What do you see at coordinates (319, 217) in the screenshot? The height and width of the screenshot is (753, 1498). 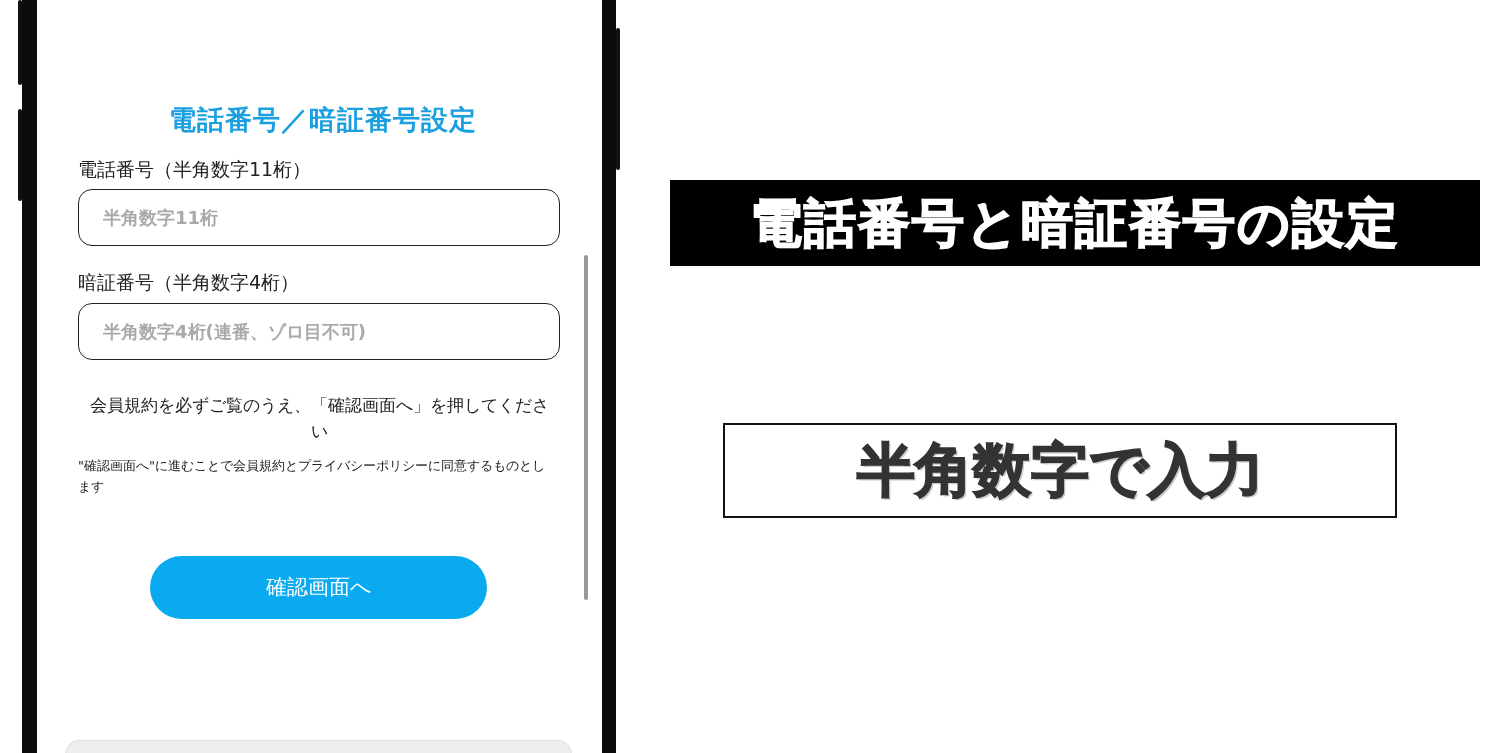 I see `input-field: 半角数字11桁` at bounding box center [319, 217].